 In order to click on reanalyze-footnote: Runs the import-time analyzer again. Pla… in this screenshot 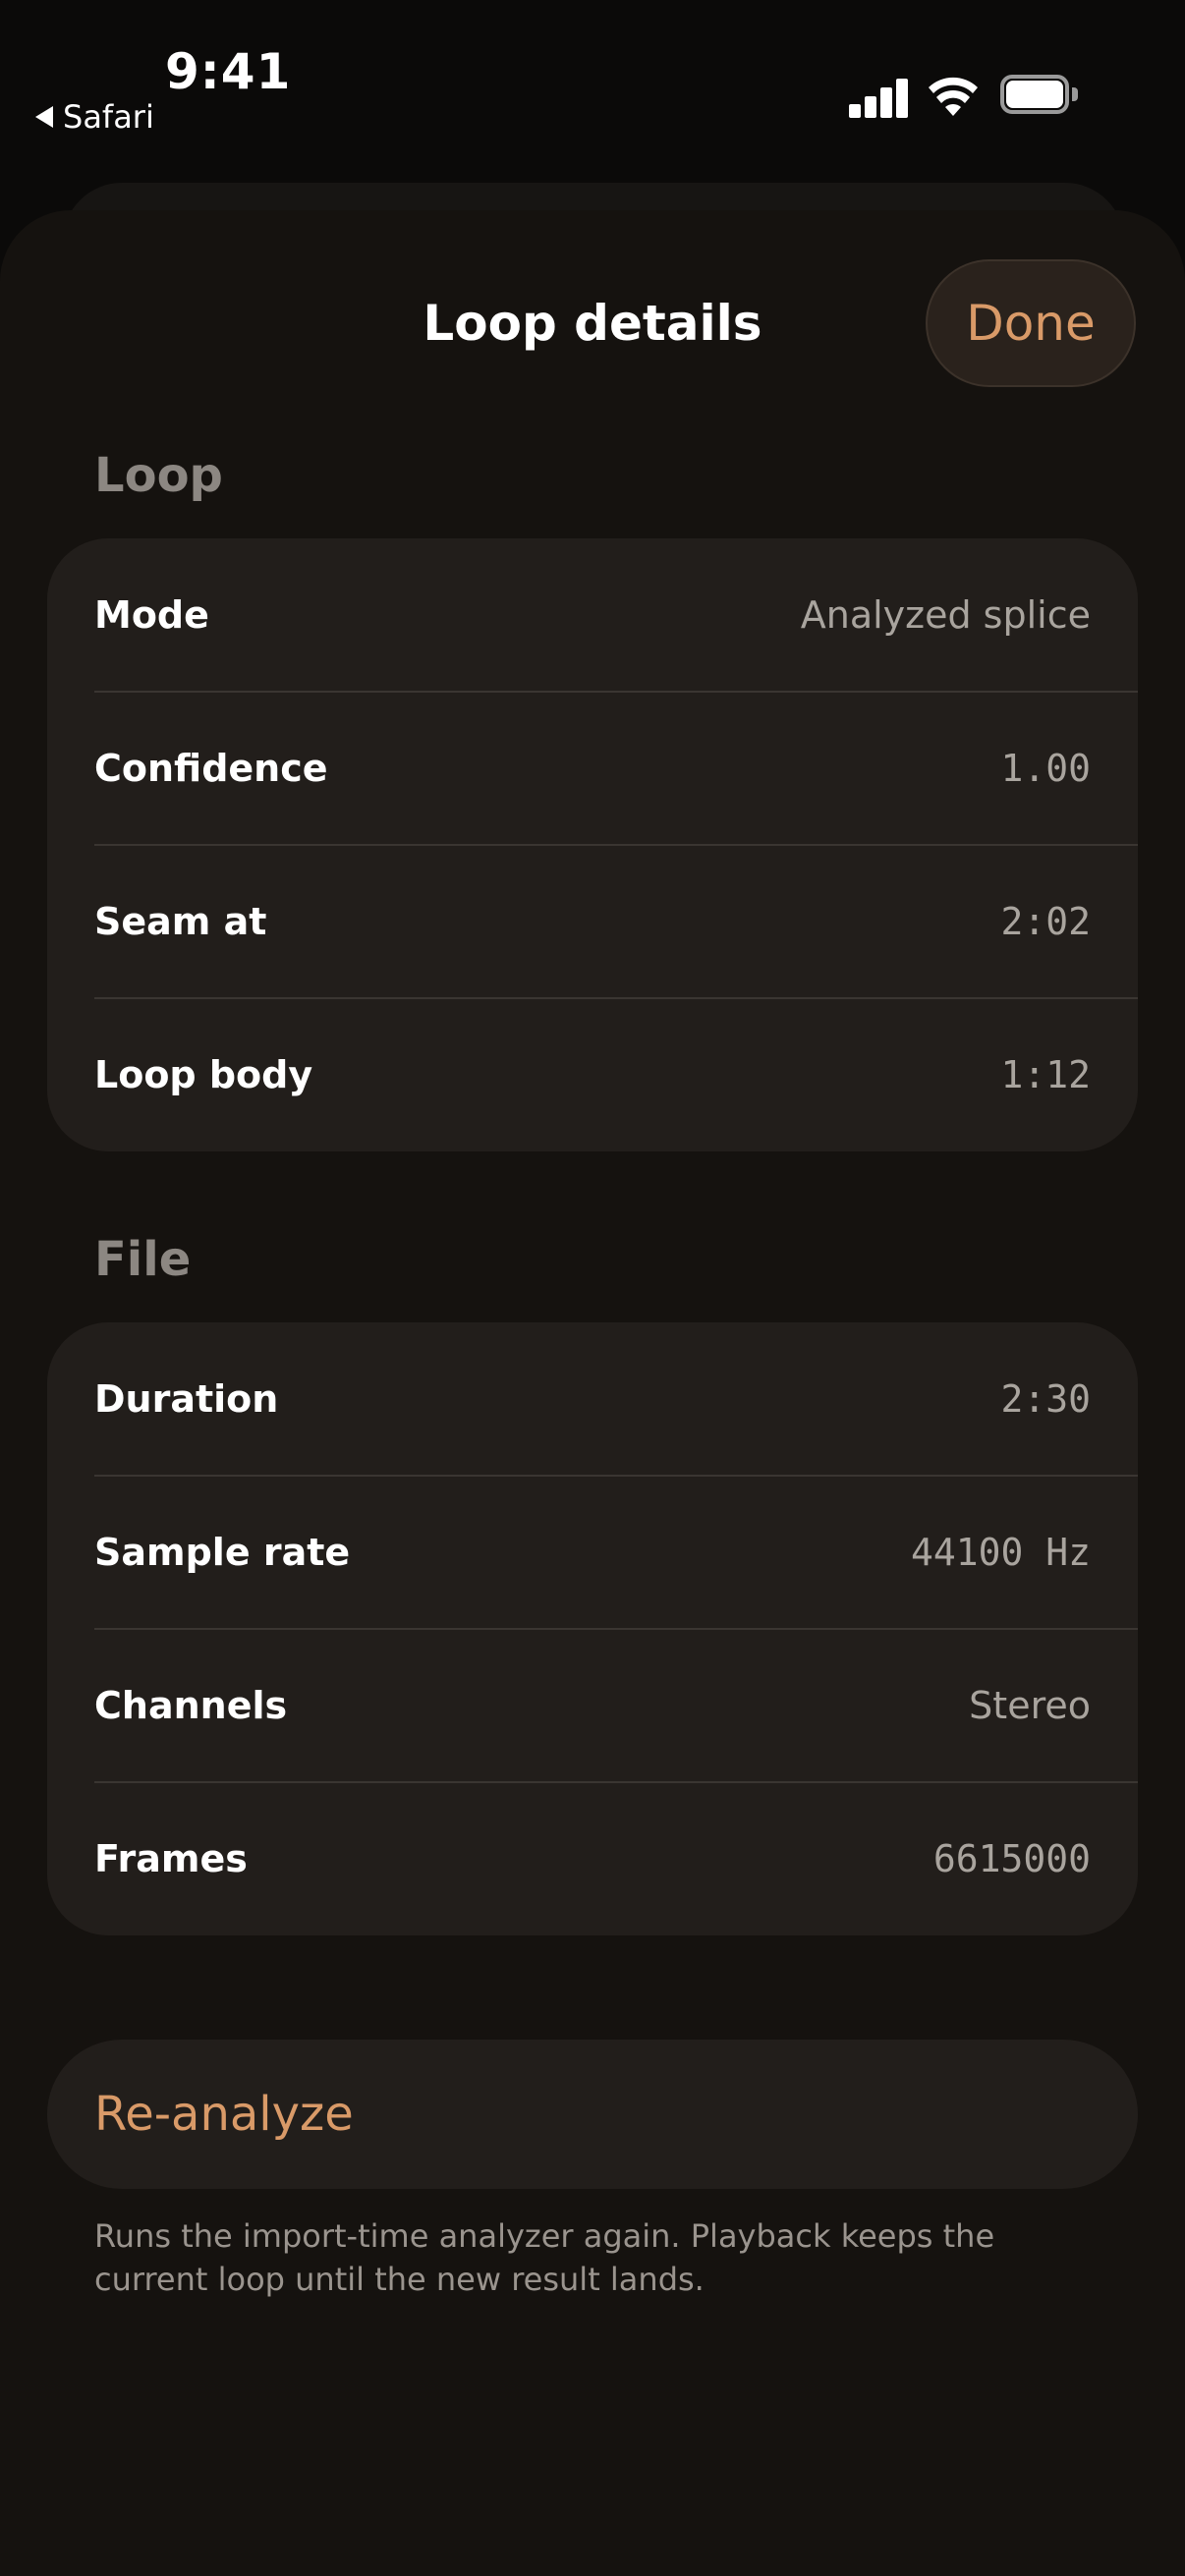, I will do `click(544, 2257)`.